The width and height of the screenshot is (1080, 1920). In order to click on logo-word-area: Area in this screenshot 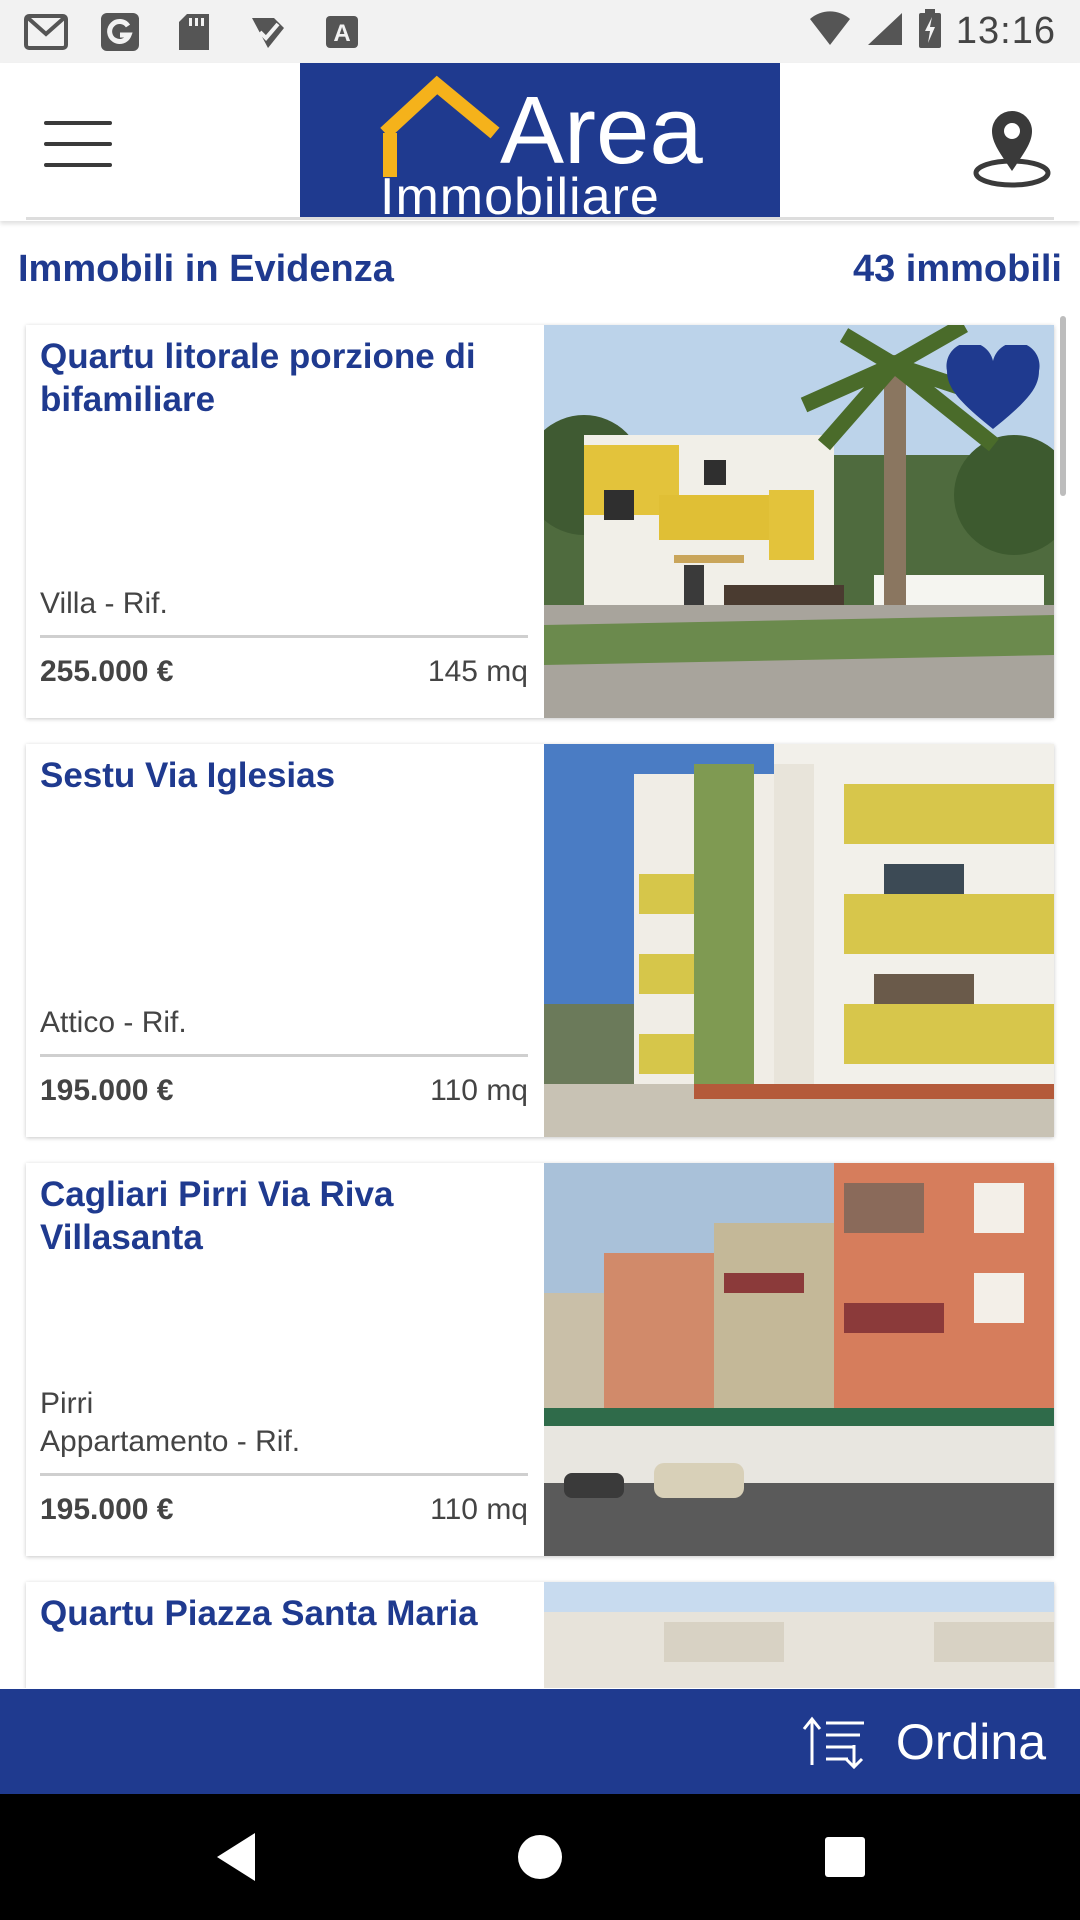, I will do `click(601, 130)`.